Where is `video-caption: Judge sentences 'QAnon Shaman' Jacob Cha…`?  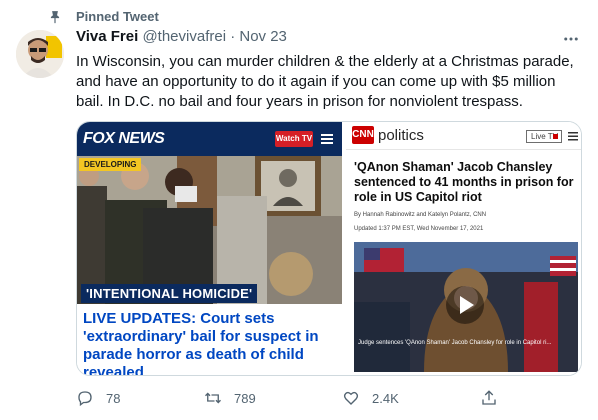
video-caption: Judge sentences 'QAnon Shaman' Jacob Cha… is located at coordinates (455, 343).